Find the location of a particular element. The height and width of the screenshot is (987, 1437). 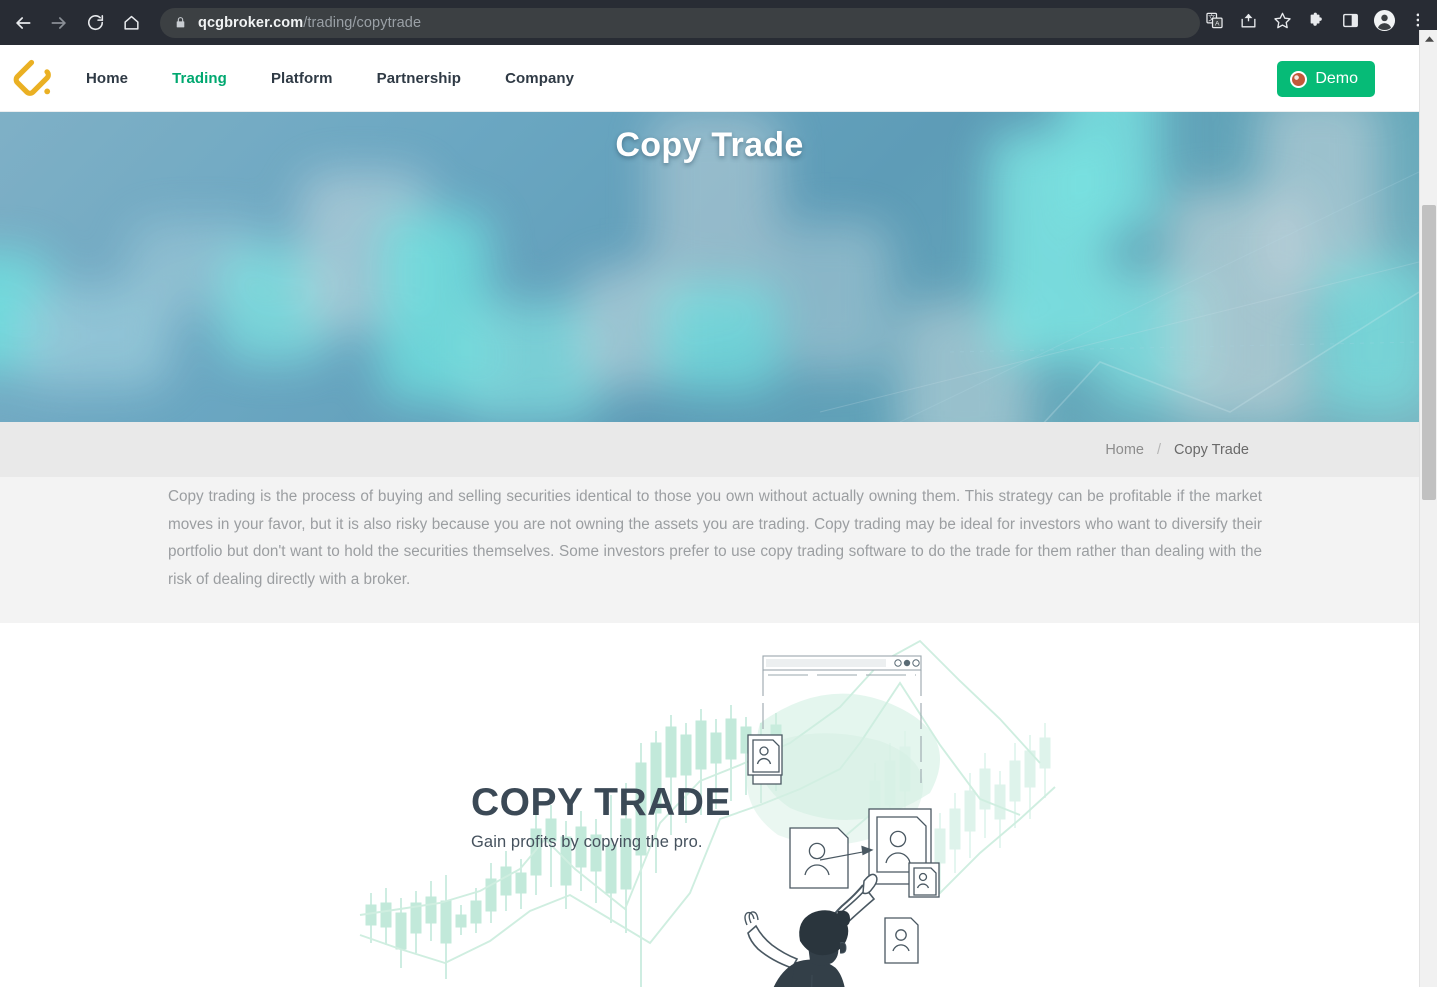

star-icon is located at coordinates (1282, 23).